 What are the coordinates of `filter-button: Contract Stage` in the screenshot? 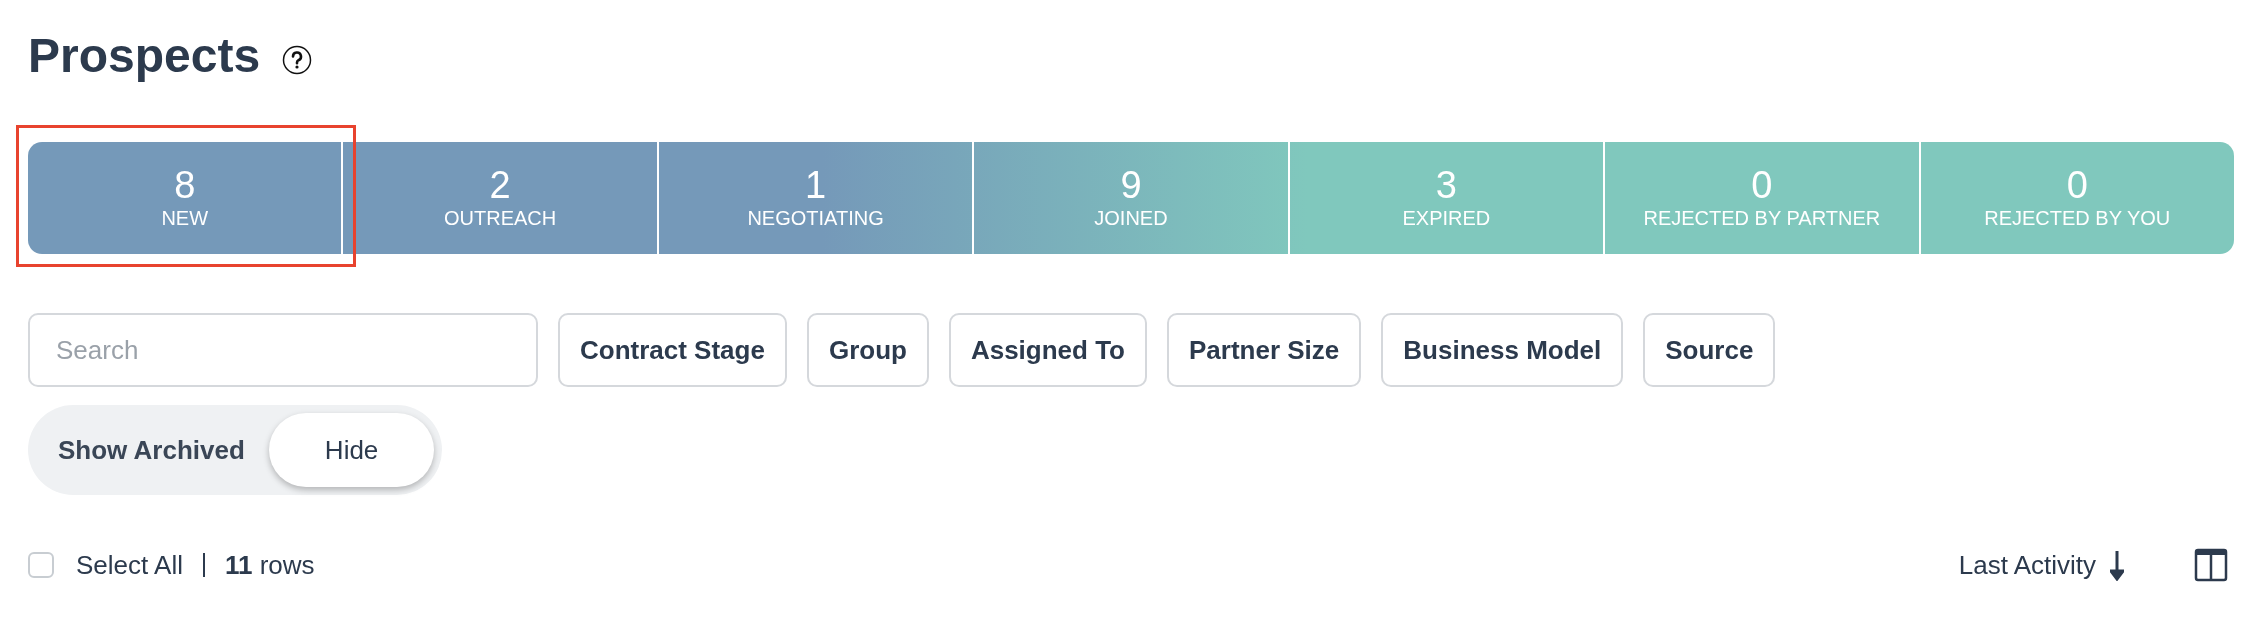 It's located at (672, 350).